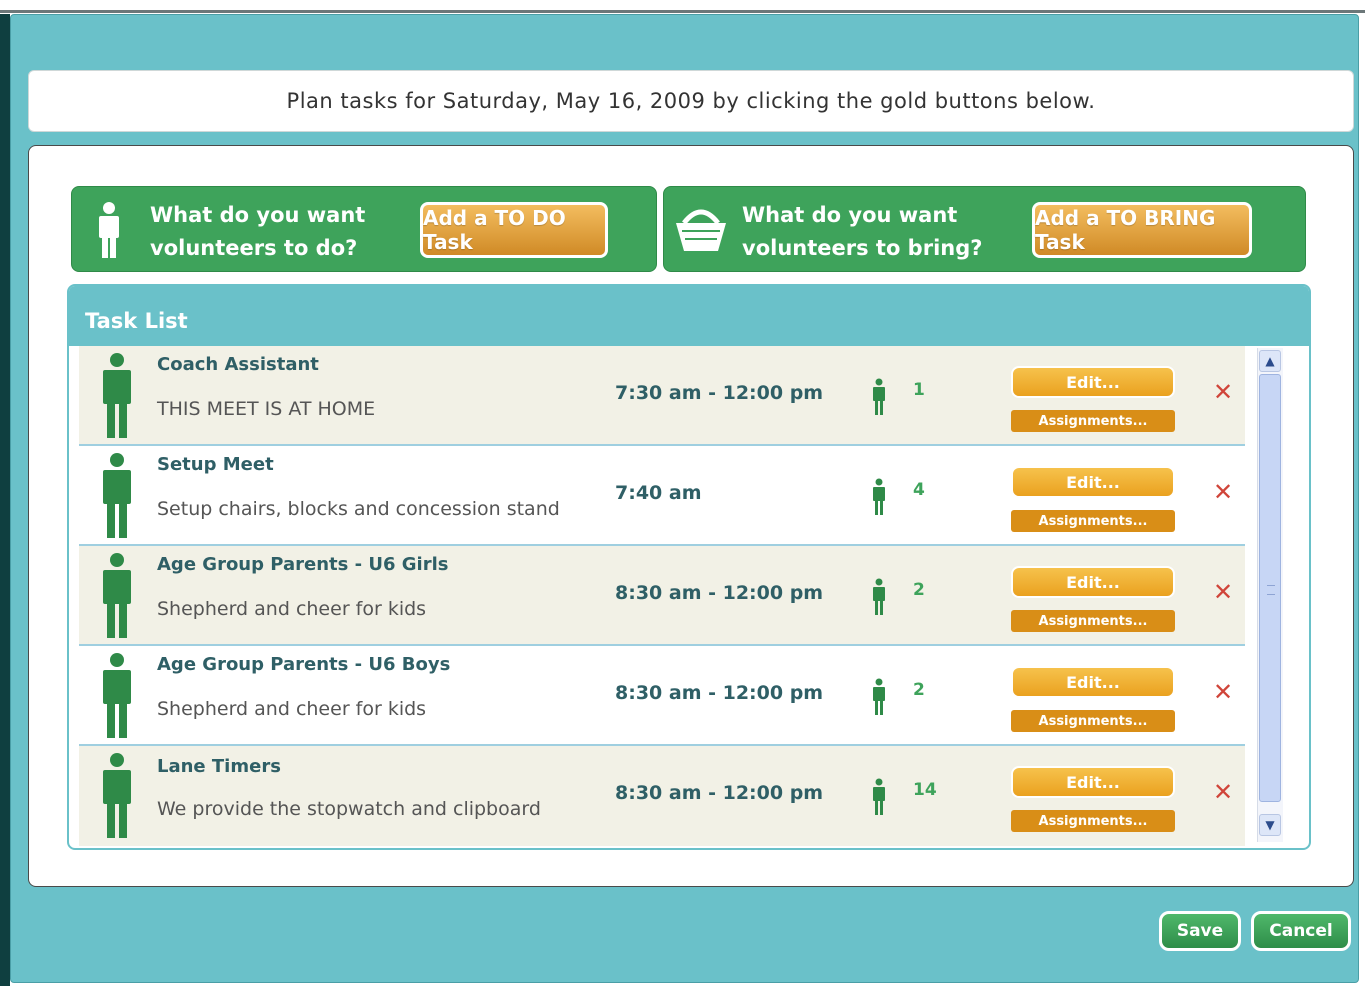 The image size is (1365, 986). I want to click on basket-icon, so click(701, 230).